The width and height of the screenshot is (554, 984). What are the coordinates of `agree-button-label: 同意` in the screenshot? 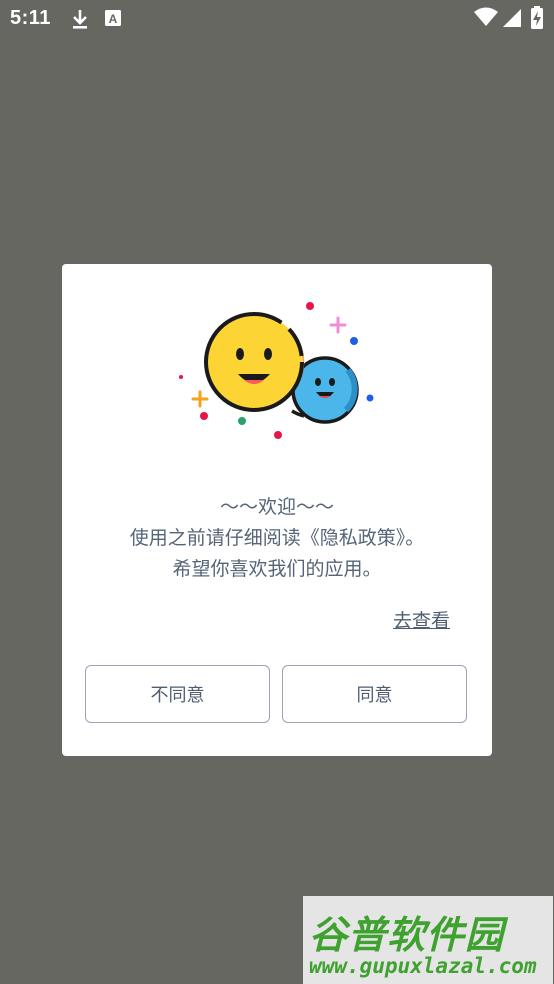 It's located at (374, 695).